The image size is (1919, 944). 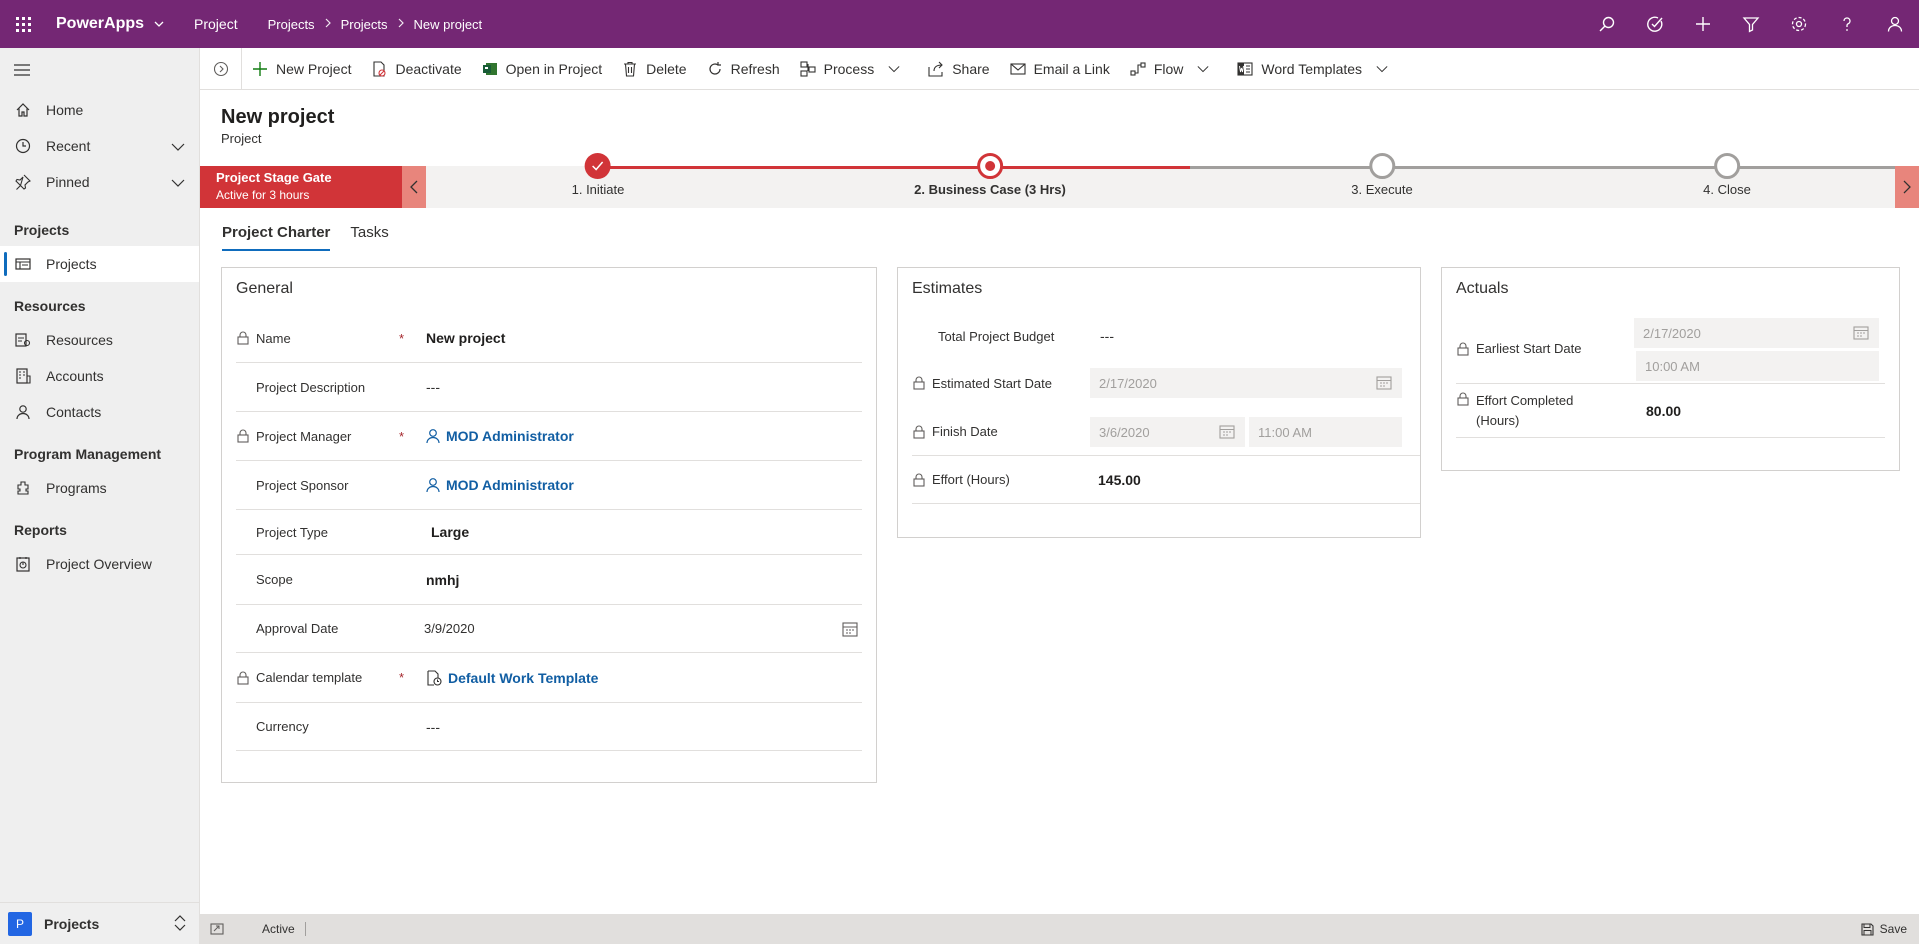 What do you see at coordinates (23, 24) in the screenshot?
I see `app-launcher-icon` at bounding box center [23, 24].